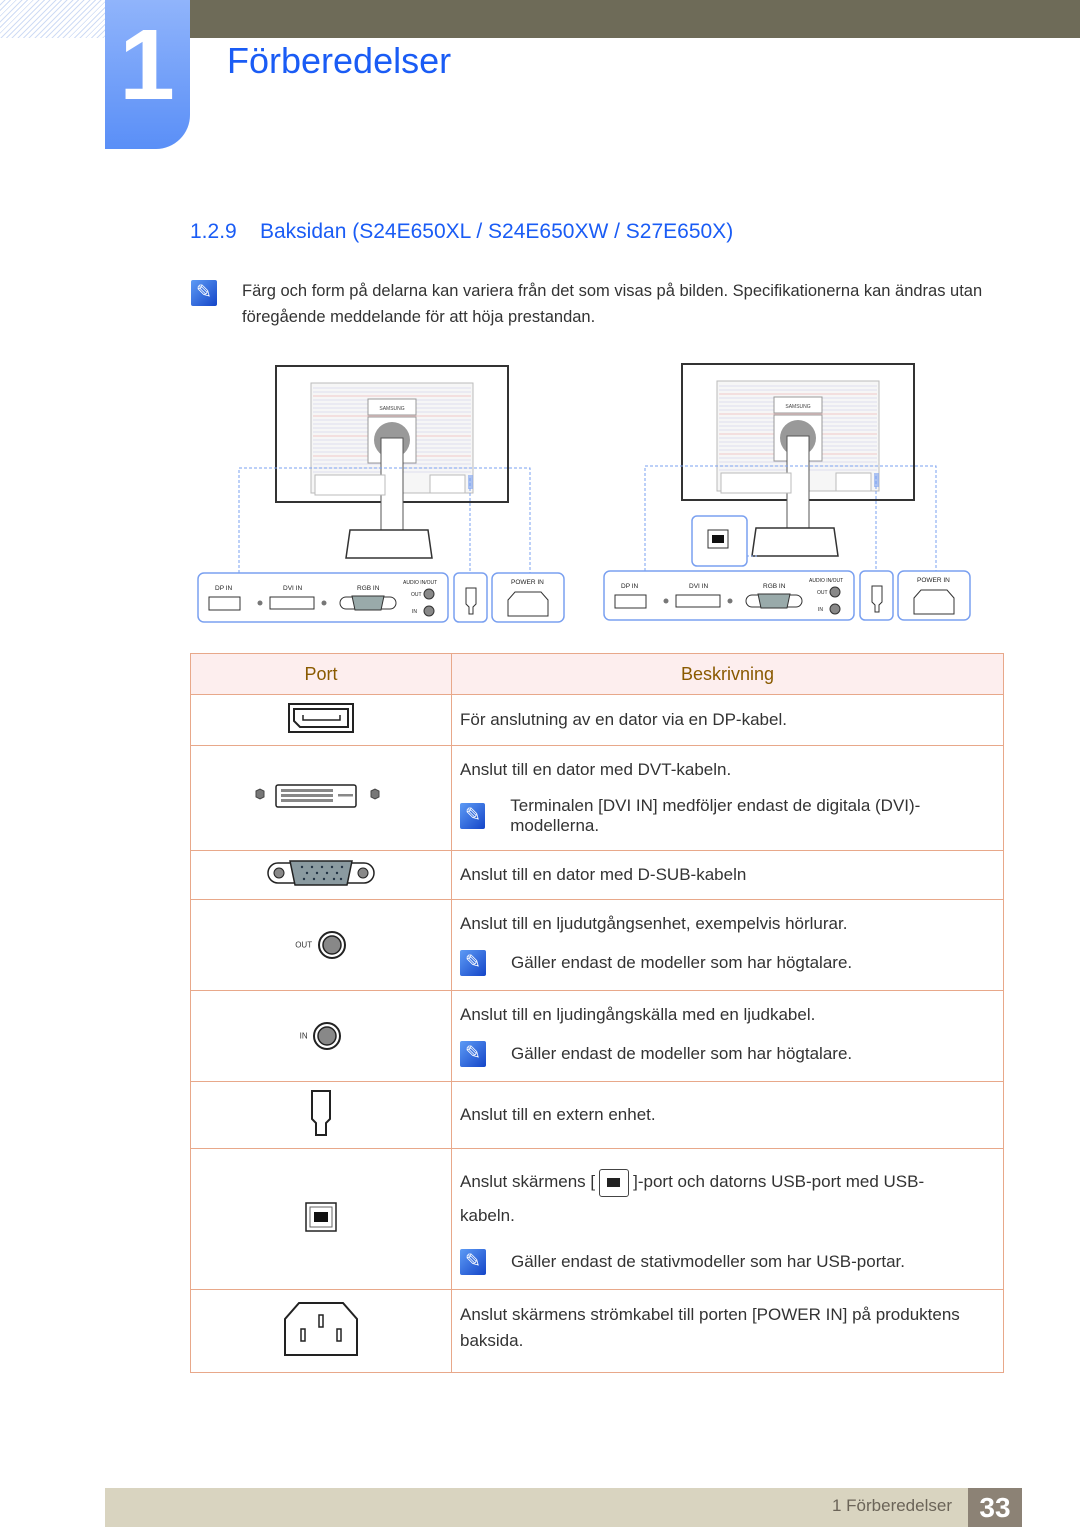 The image size is (1080, 1527). What do you see at coordinates (779, 1181) in the screenshot?
I see `text-after: ]-port och datorns USB-port med USB-` at bounding box center [779, 1181].